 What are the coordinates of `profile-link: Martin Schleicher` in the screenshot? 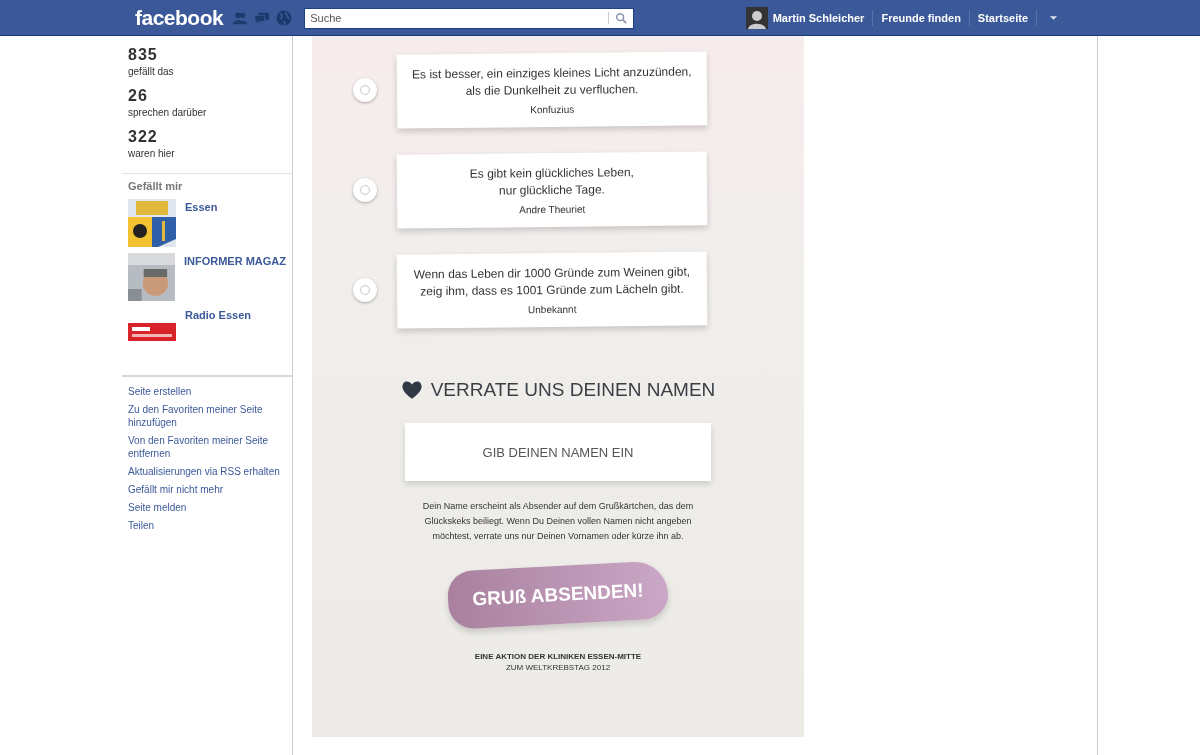 It's located at (818, 18).